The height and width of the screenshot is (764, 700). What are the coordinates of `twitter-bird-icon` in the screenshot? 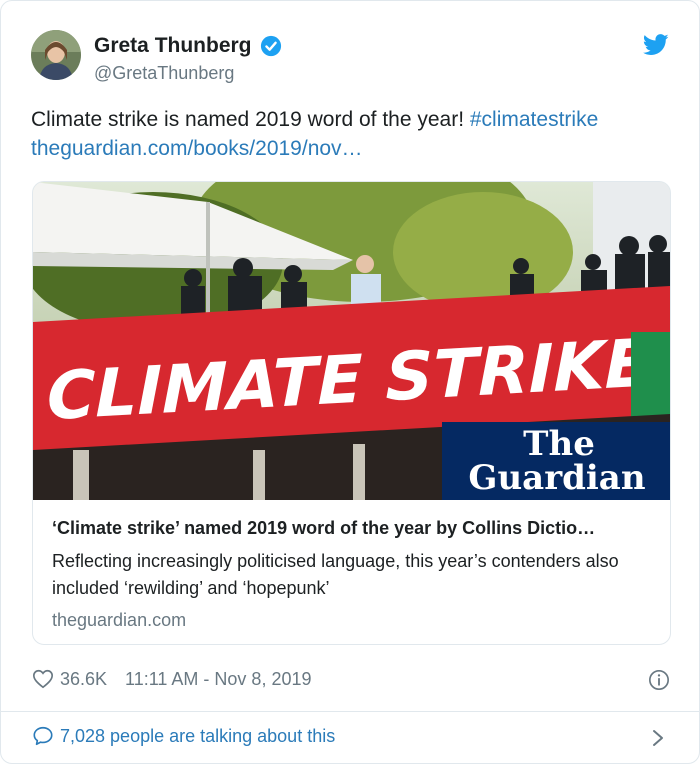 It's located at (656, 45).